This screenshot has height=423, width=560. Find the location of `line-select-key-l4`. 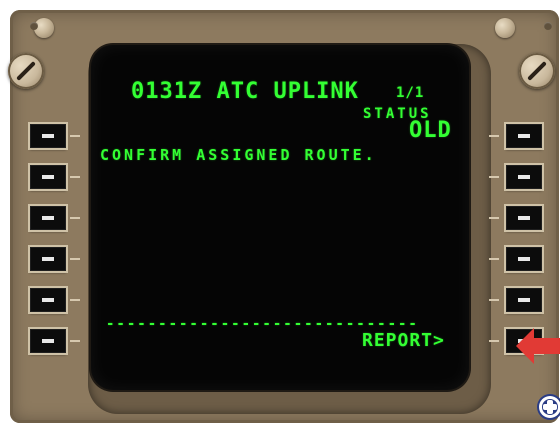

line-select-key-l4 is located at coordinates (48, 259).